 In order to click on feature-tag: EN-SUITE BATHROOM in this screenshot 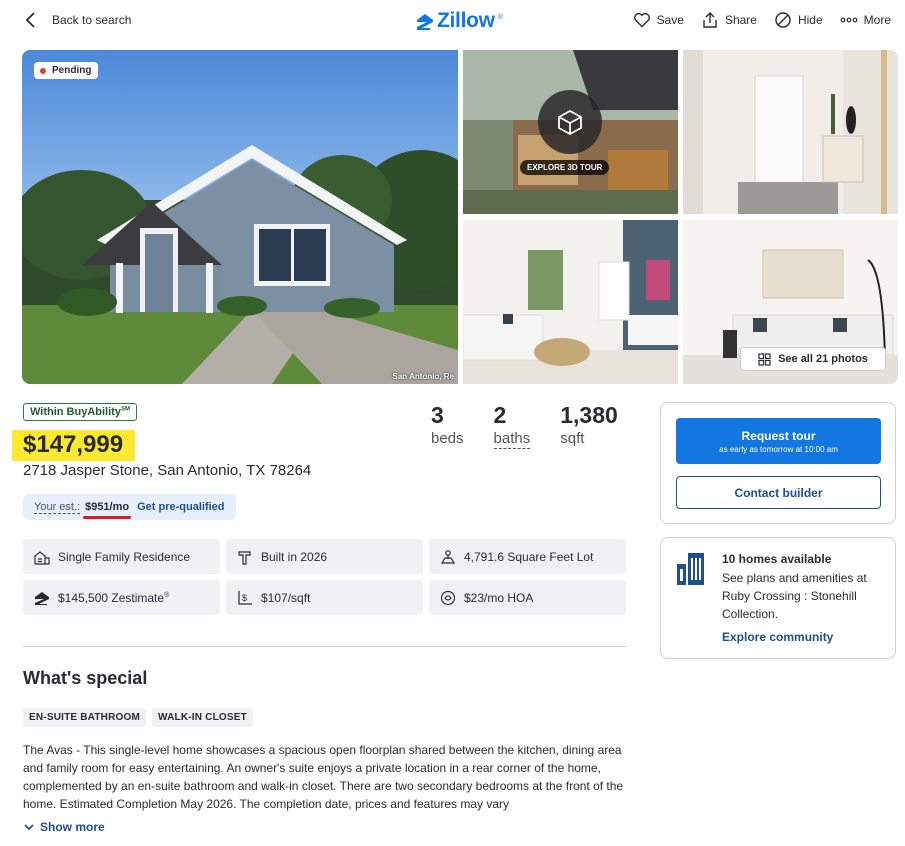, I will do `click(84, 717)`.